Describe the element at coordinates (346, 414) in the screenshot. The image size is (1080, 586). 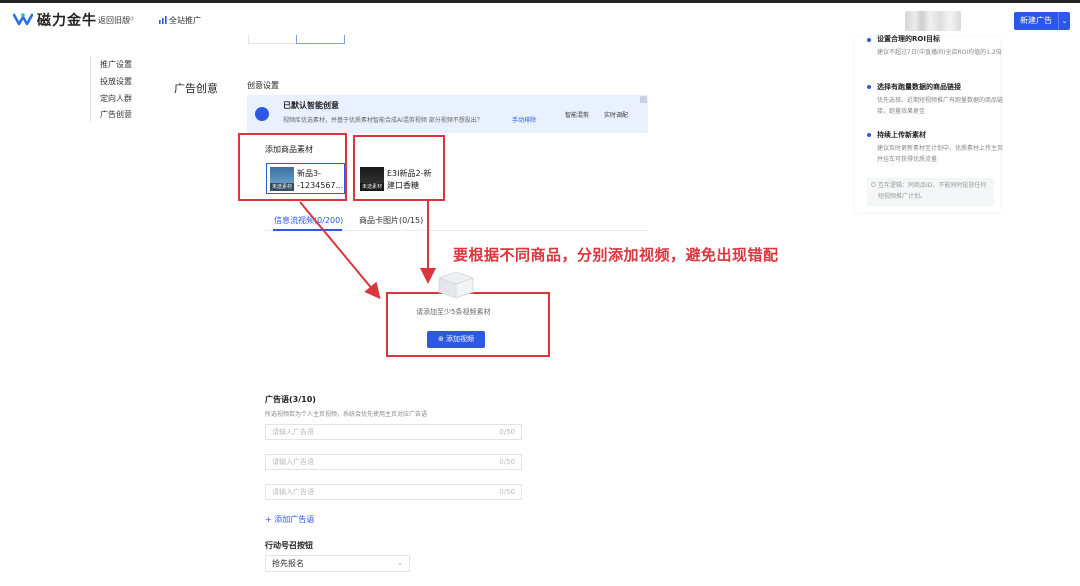
I see `ad-copy-desc: 所选视频若为个人主页视频，系统会优先使用主页对应广告语` at that location.